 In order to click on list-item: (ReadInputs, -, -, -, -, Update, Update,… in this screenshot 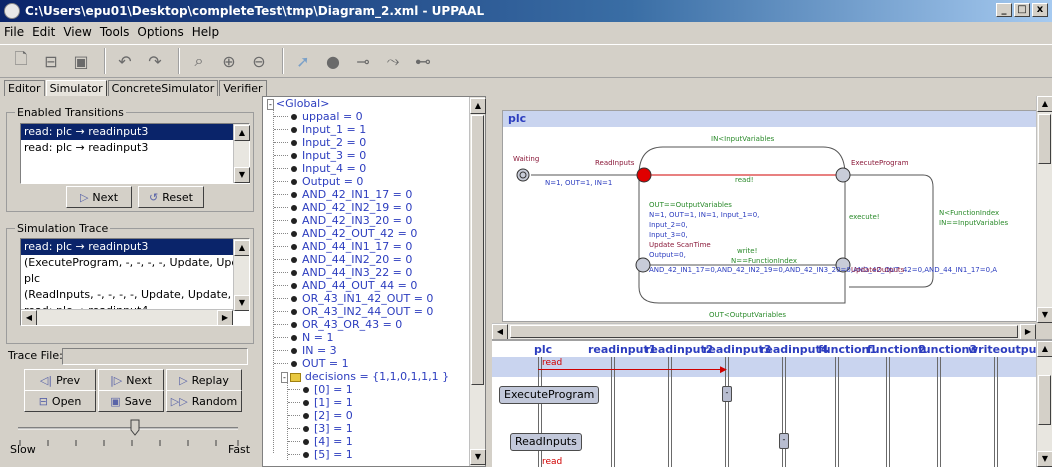, I will do `click(135, 295)`.